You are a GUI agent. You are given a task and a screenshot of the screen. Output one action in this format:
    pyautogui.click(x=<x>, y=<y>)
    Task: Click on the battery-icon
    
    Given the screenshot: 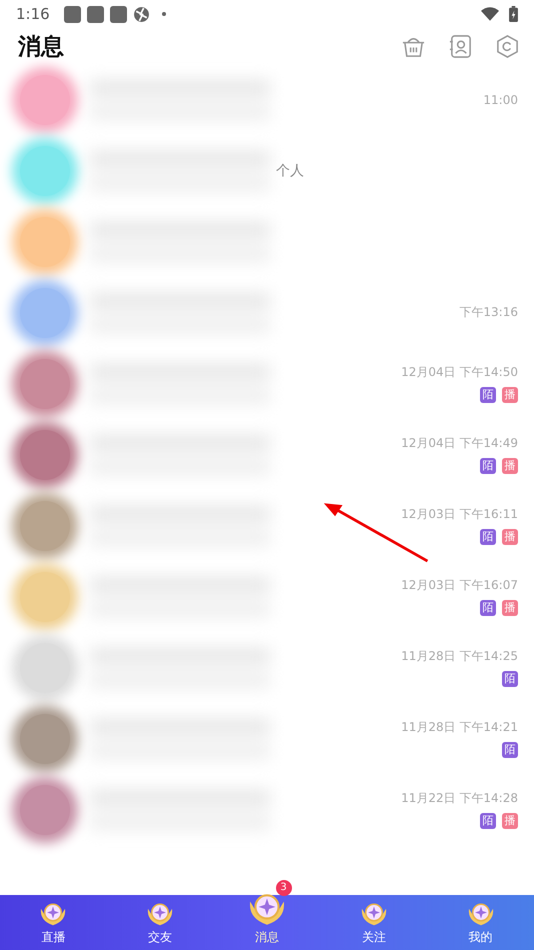 What is the action you would take?
    pyautogui.click(x=513, y=14)
    